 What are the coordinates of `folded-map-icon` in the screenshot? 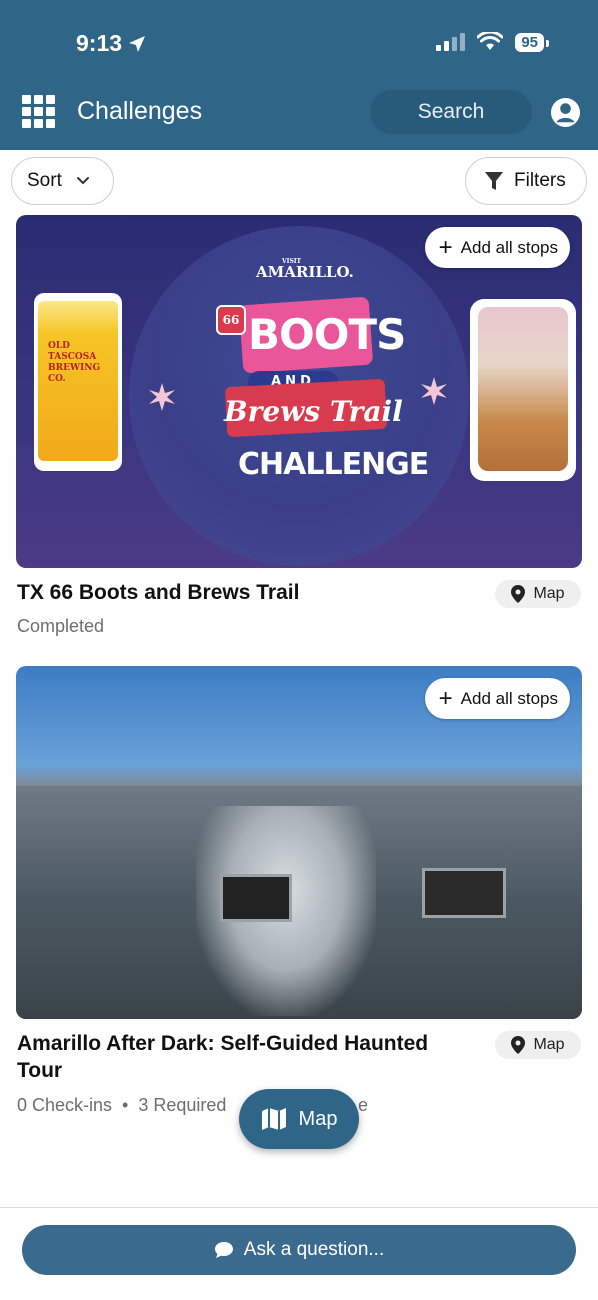 It's located at (273, 1119).